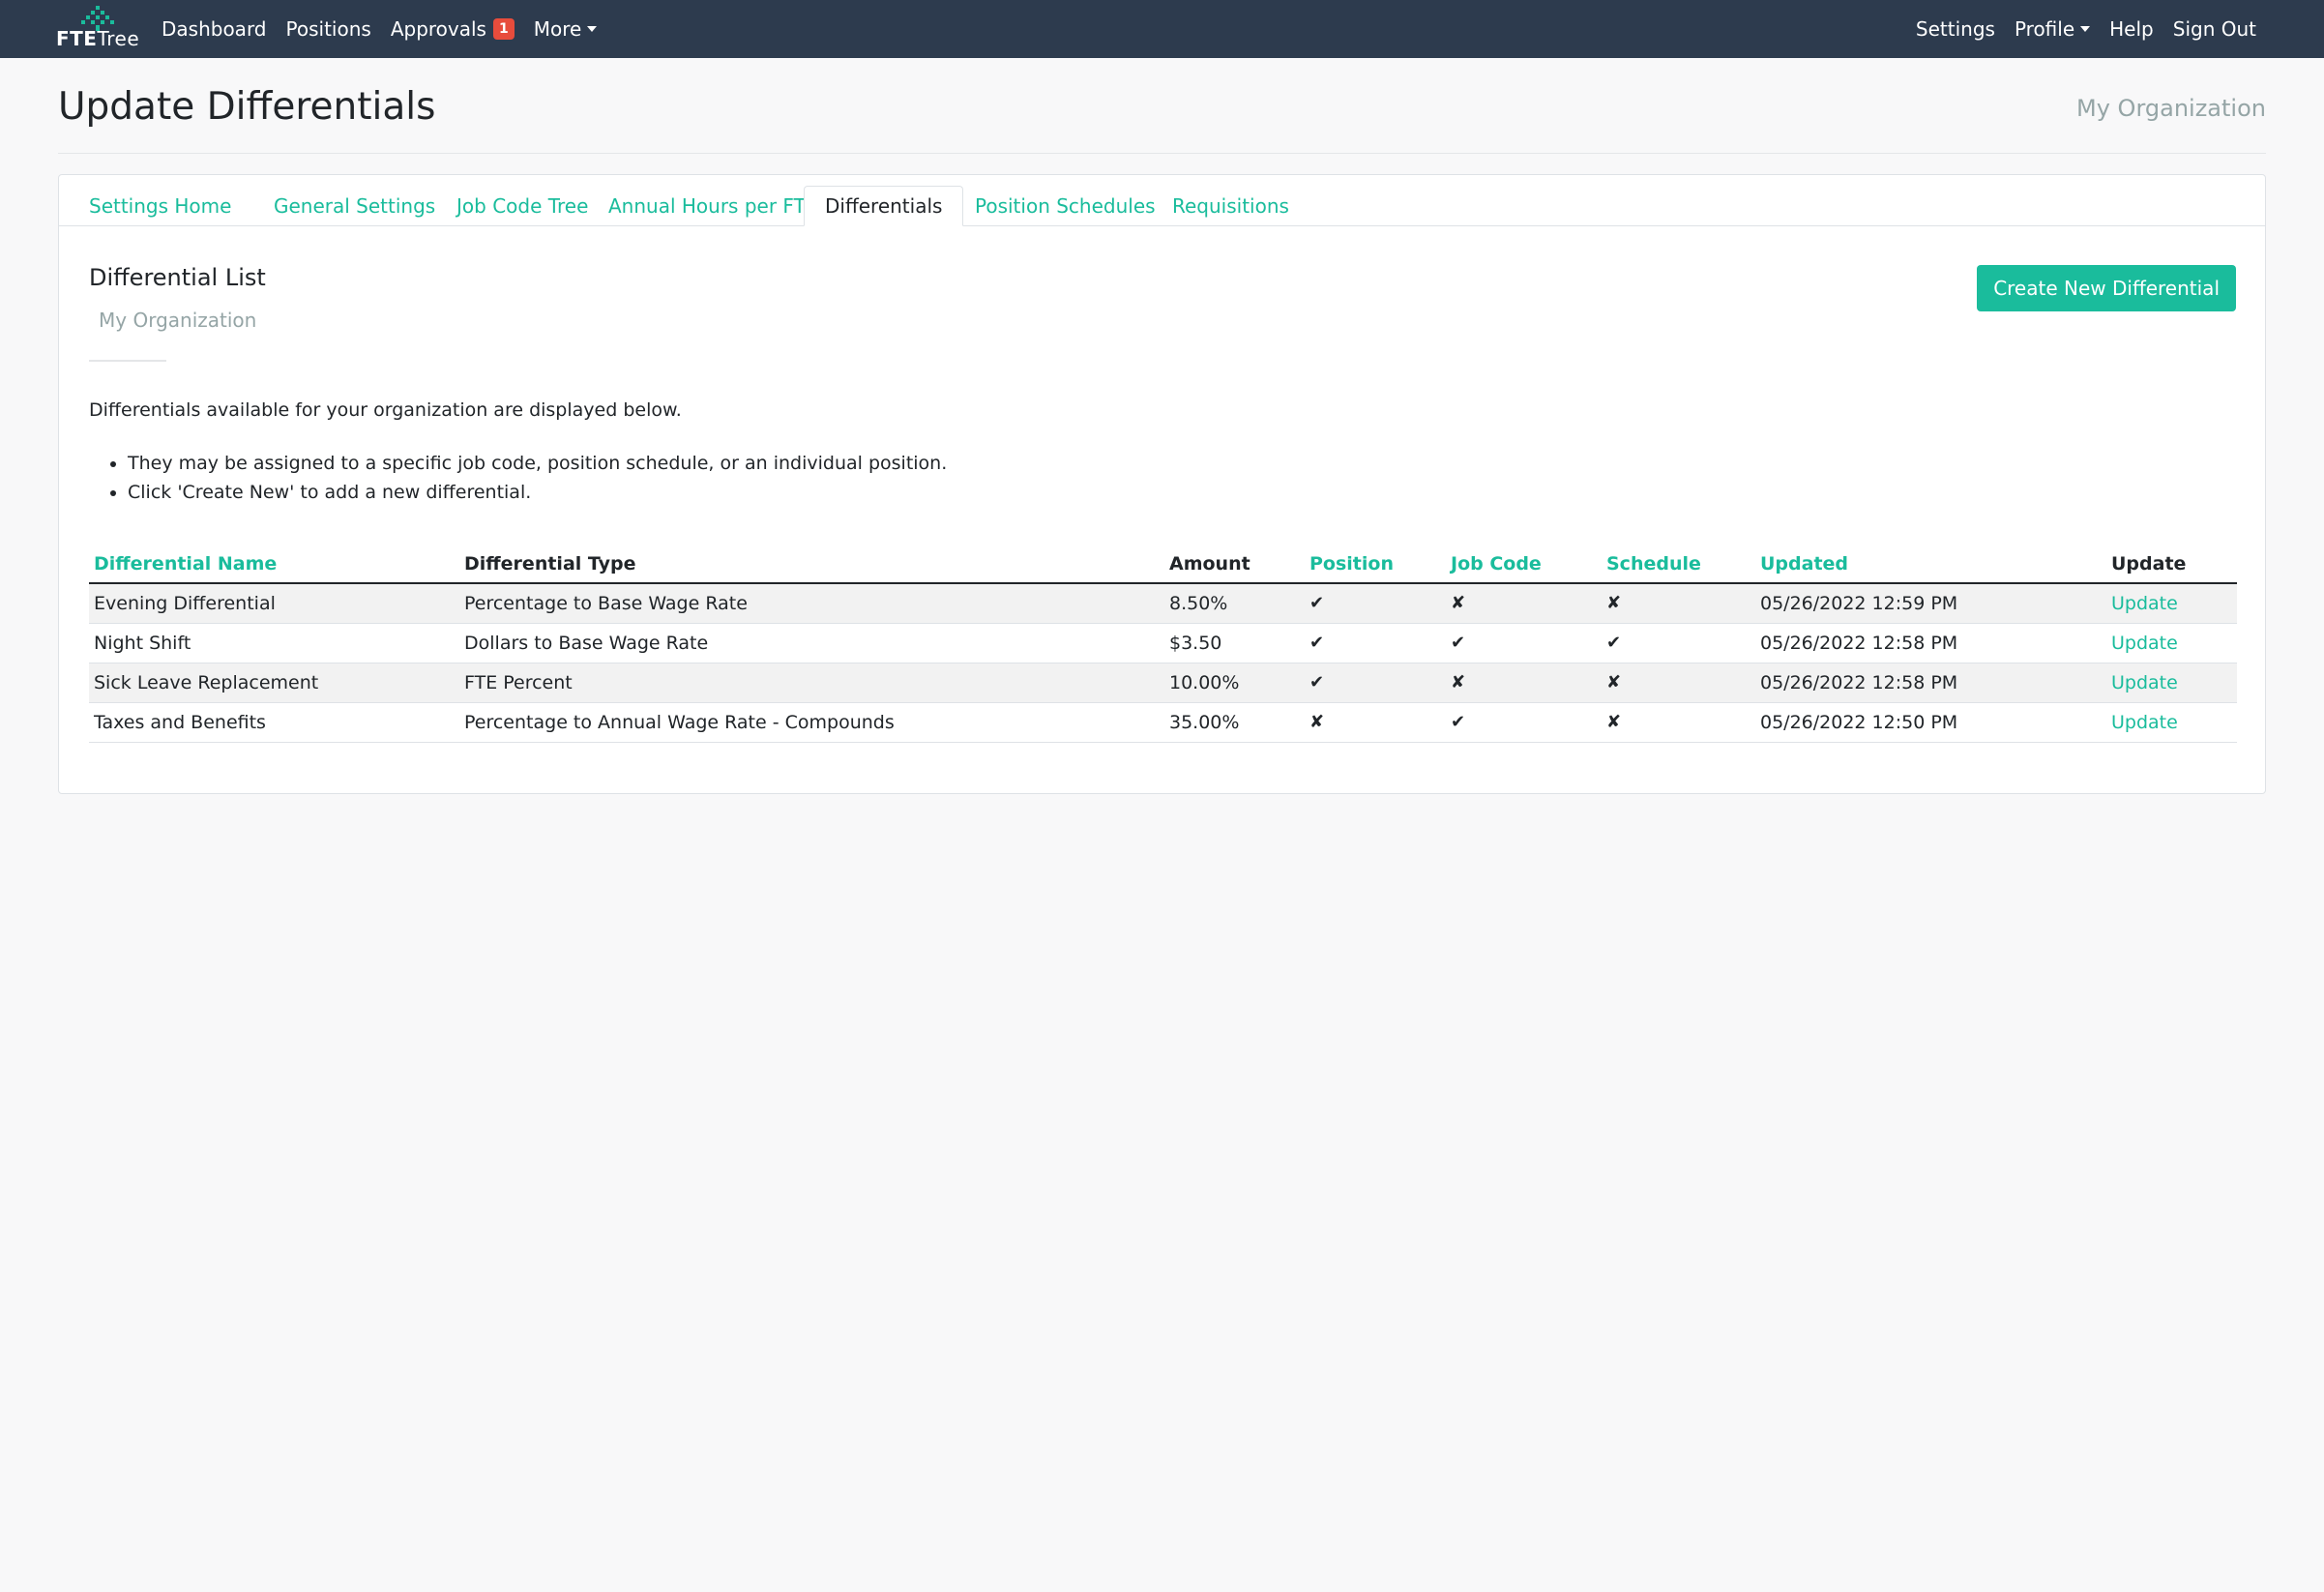  I want to click on column-header-schedule: Schedule, so click(1678, 565).